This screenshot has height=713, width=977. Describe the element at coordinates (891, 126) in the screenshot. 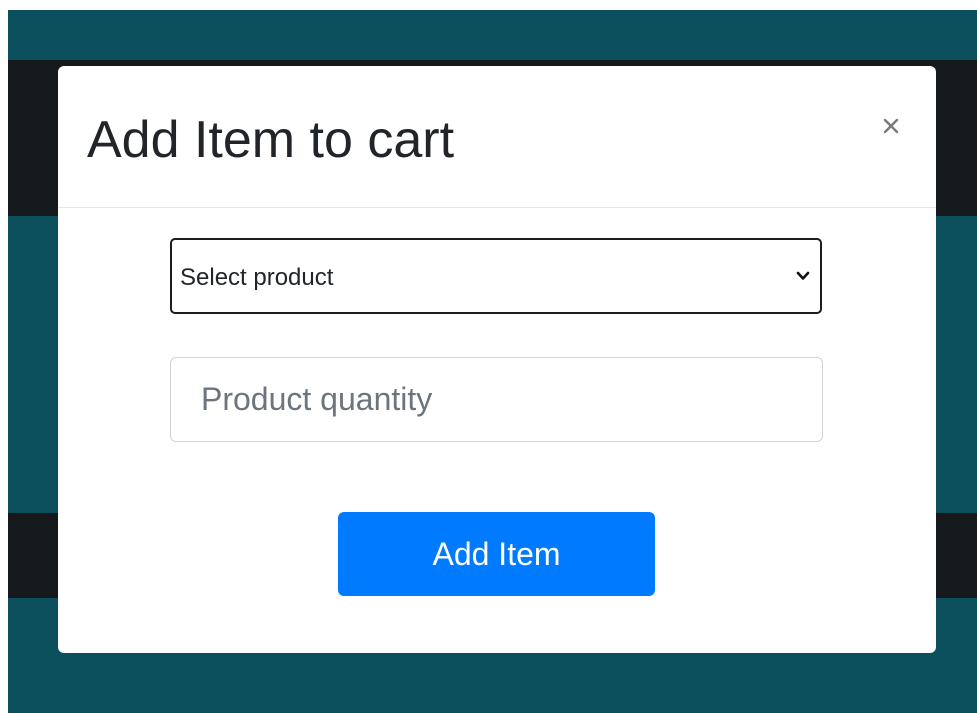

I see `close-icon` at that location.